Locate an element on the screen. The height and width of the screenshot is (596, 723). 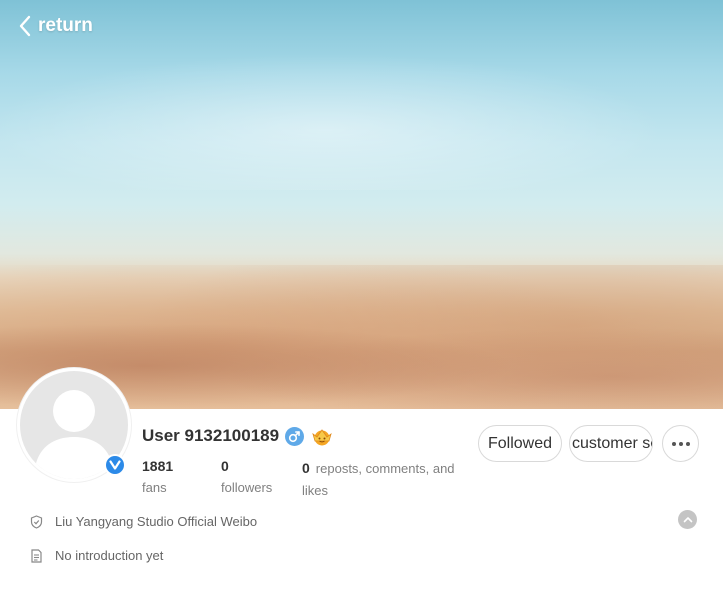
studio-row: Liu Yangyang Studio Official Weibo is located at coordinates (143, 521).